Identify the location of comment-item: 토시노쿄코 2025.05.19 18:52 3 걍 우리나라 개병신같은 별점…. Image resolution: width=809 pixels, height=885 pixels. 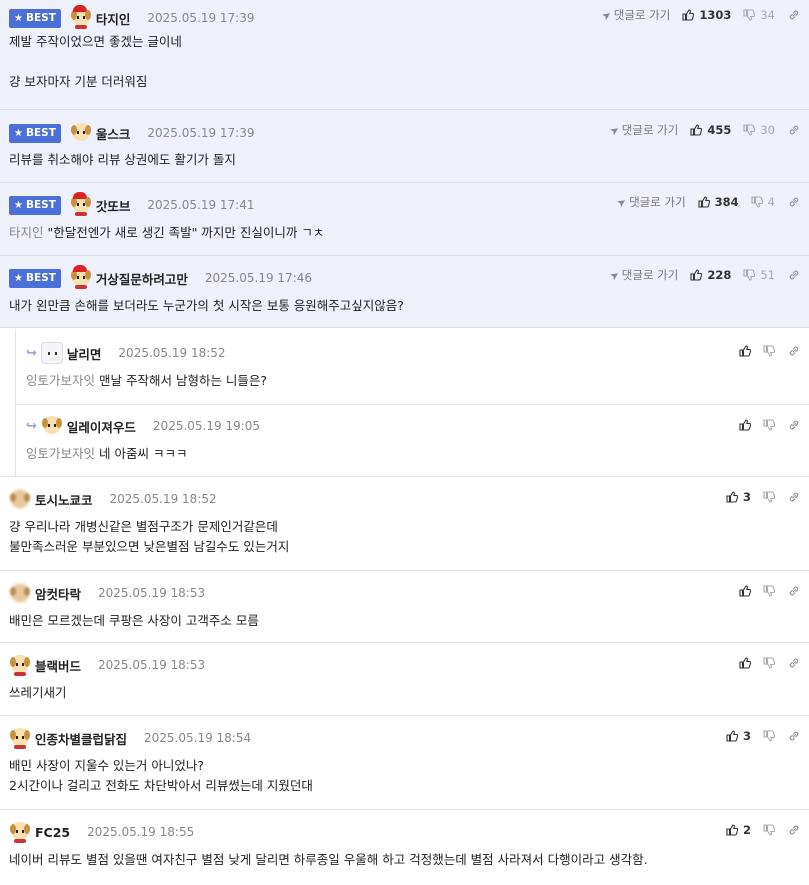
(404, 524).